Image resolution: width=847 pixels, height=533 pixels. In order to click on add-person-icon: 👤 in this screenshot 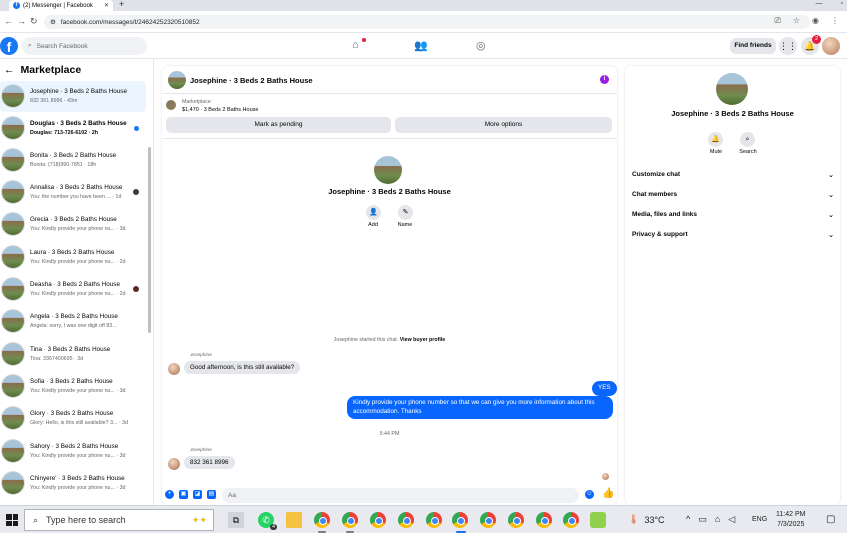, I will do `click(373, 212)`.